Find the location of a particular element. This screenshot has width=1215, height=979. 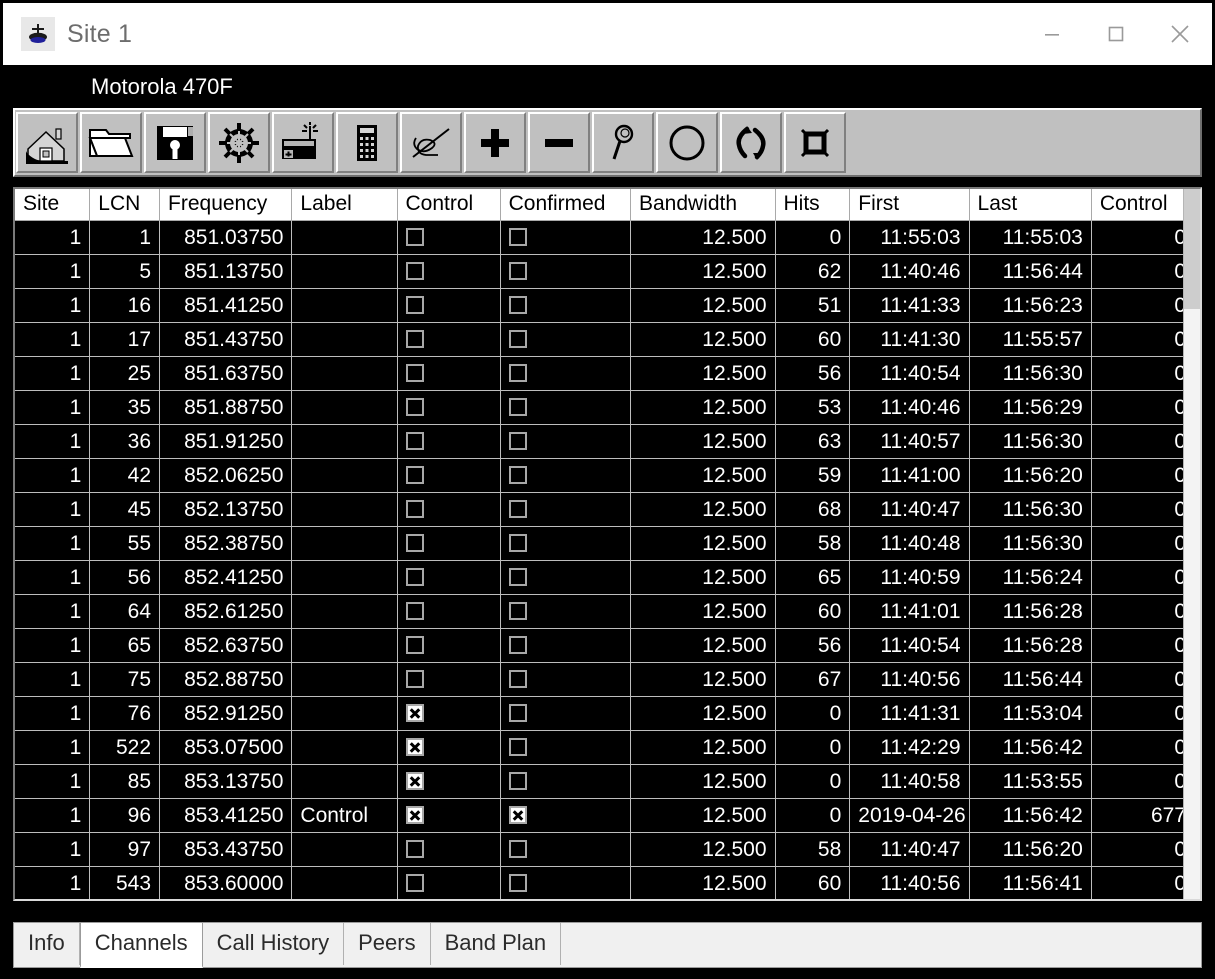

col-header-last: Last is located at coordinates (1030, 205).